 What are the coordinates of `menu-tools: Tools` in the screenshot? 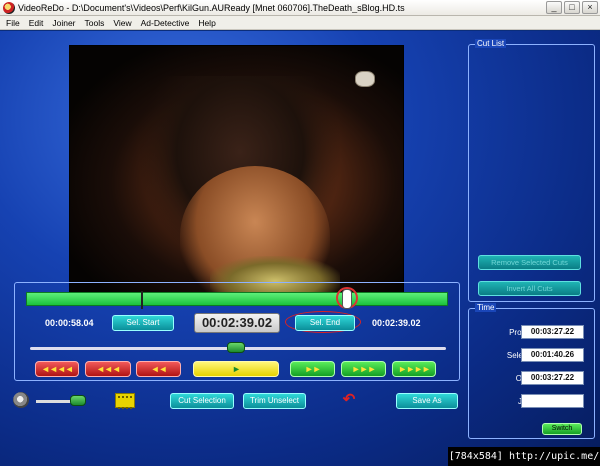 It's located at (95, 23).